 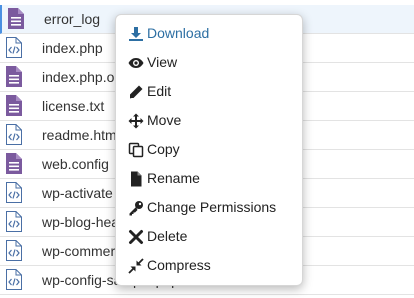 I want to click on menu-item-label: Edit, so click(x=159, y=91).